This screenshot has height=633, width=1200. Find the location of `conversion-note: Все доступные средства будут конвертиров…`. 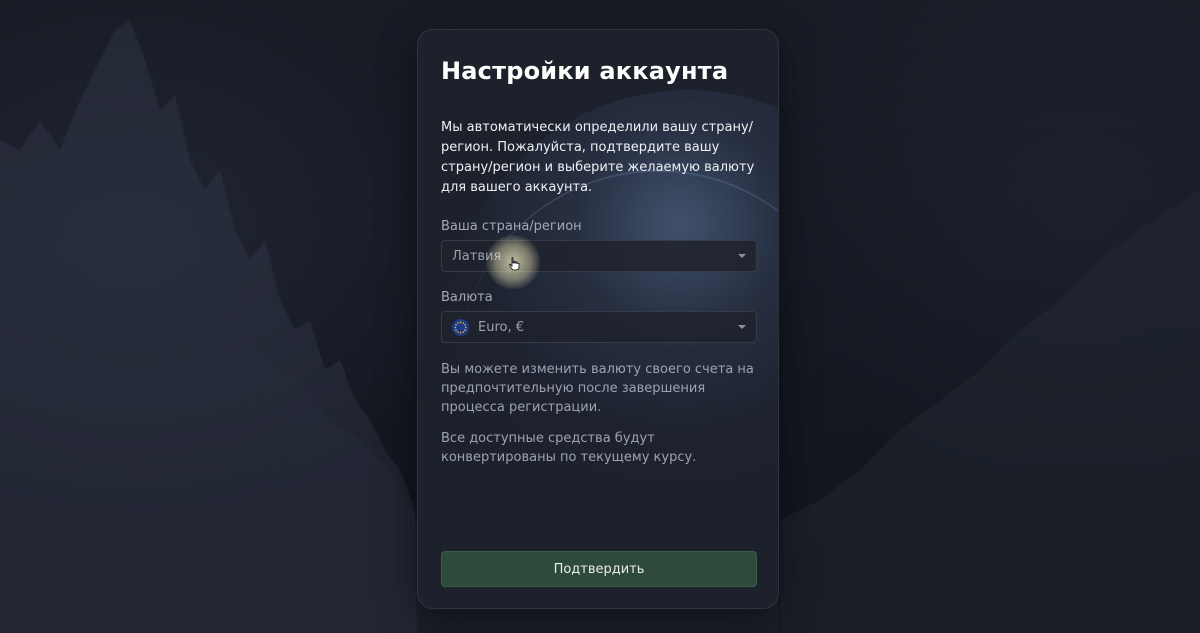

conversion-note: Все доступные средства будут конвертиров… is located at coordinates (569, 448).